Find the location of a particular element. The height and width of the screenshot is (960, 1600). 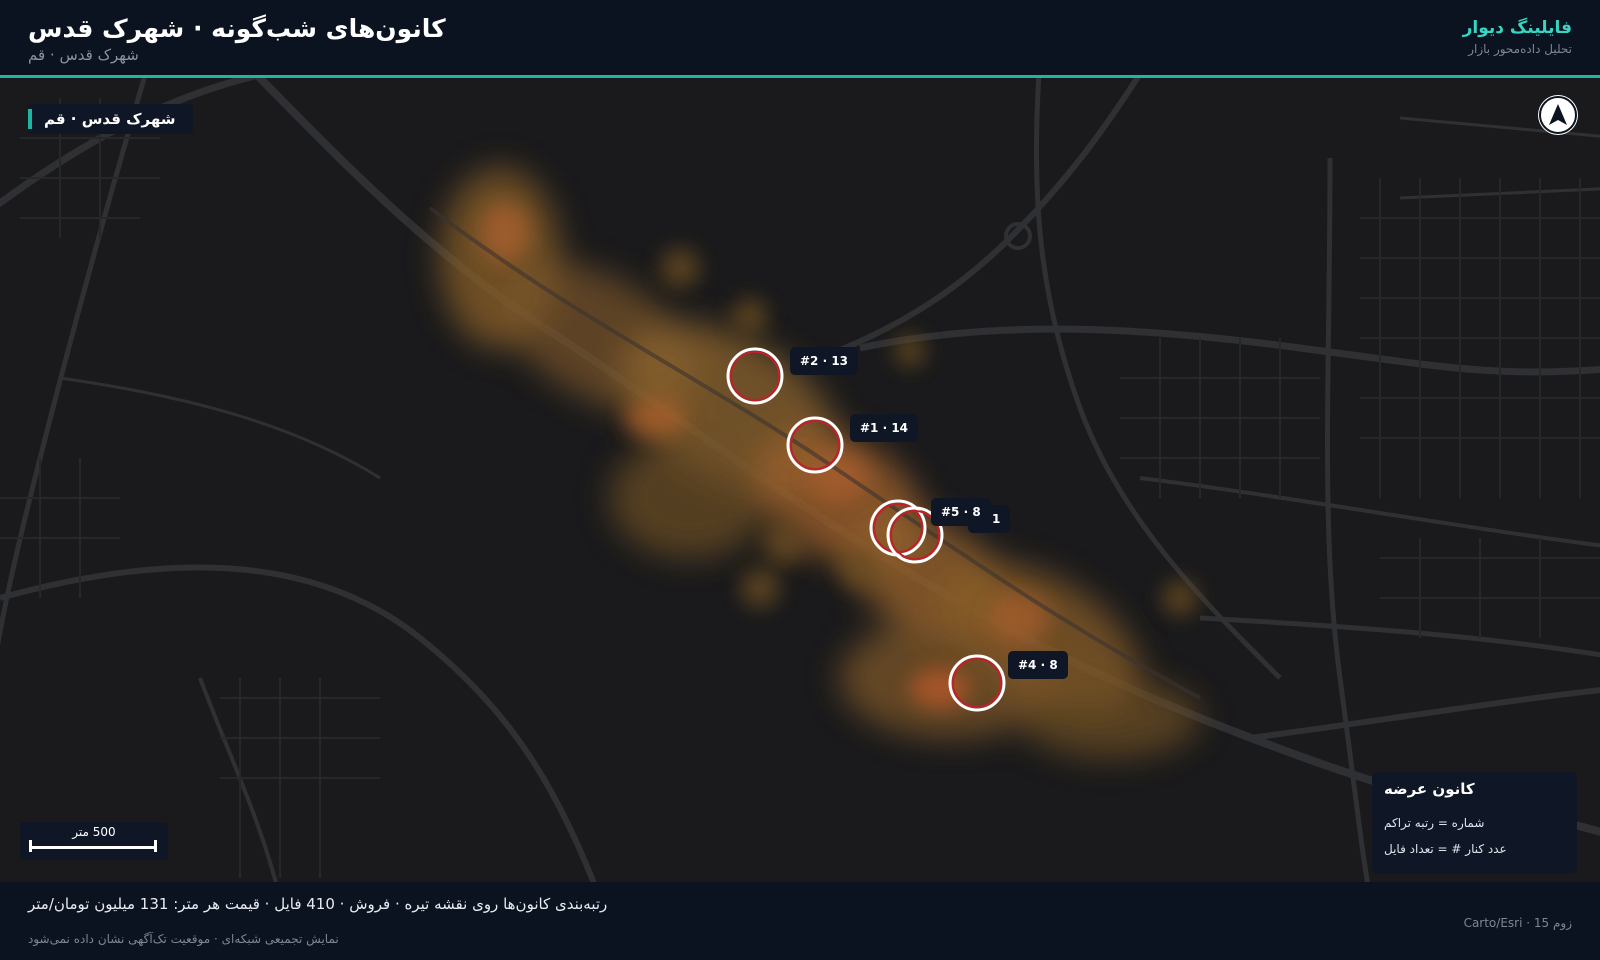

hotspot-label-4: #4 · 8 is located at coordinates (1038, 665).